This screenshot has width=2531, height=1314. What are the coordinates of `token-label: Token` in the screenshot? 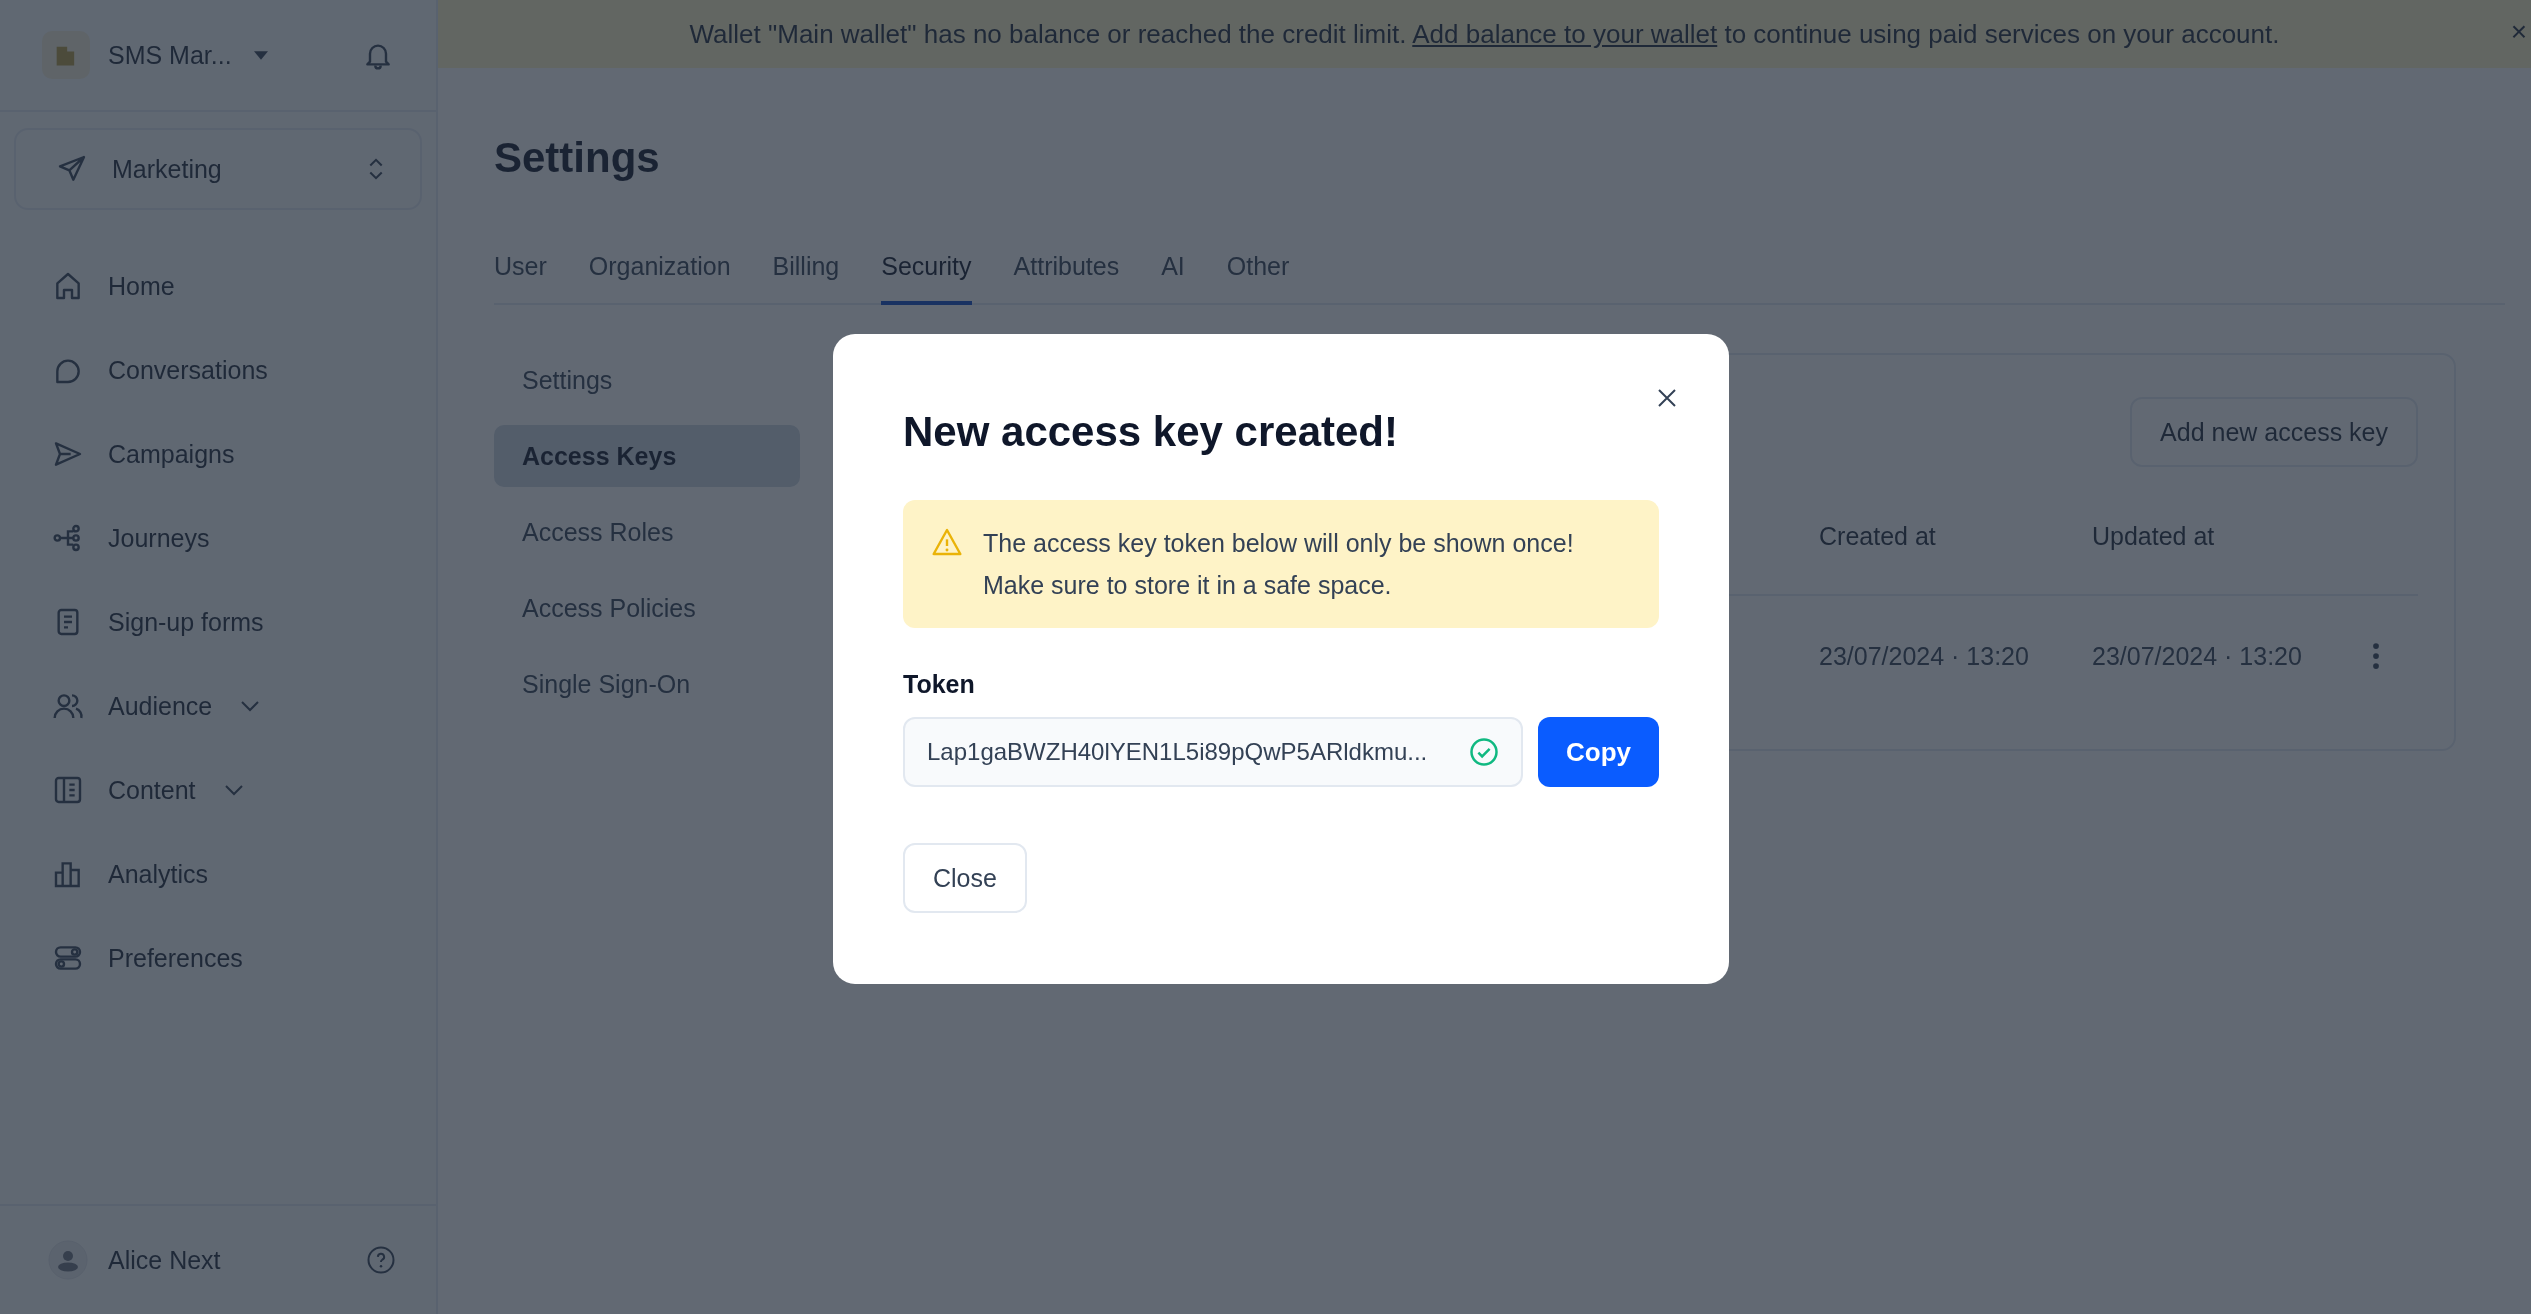 It's located at (939, 684).